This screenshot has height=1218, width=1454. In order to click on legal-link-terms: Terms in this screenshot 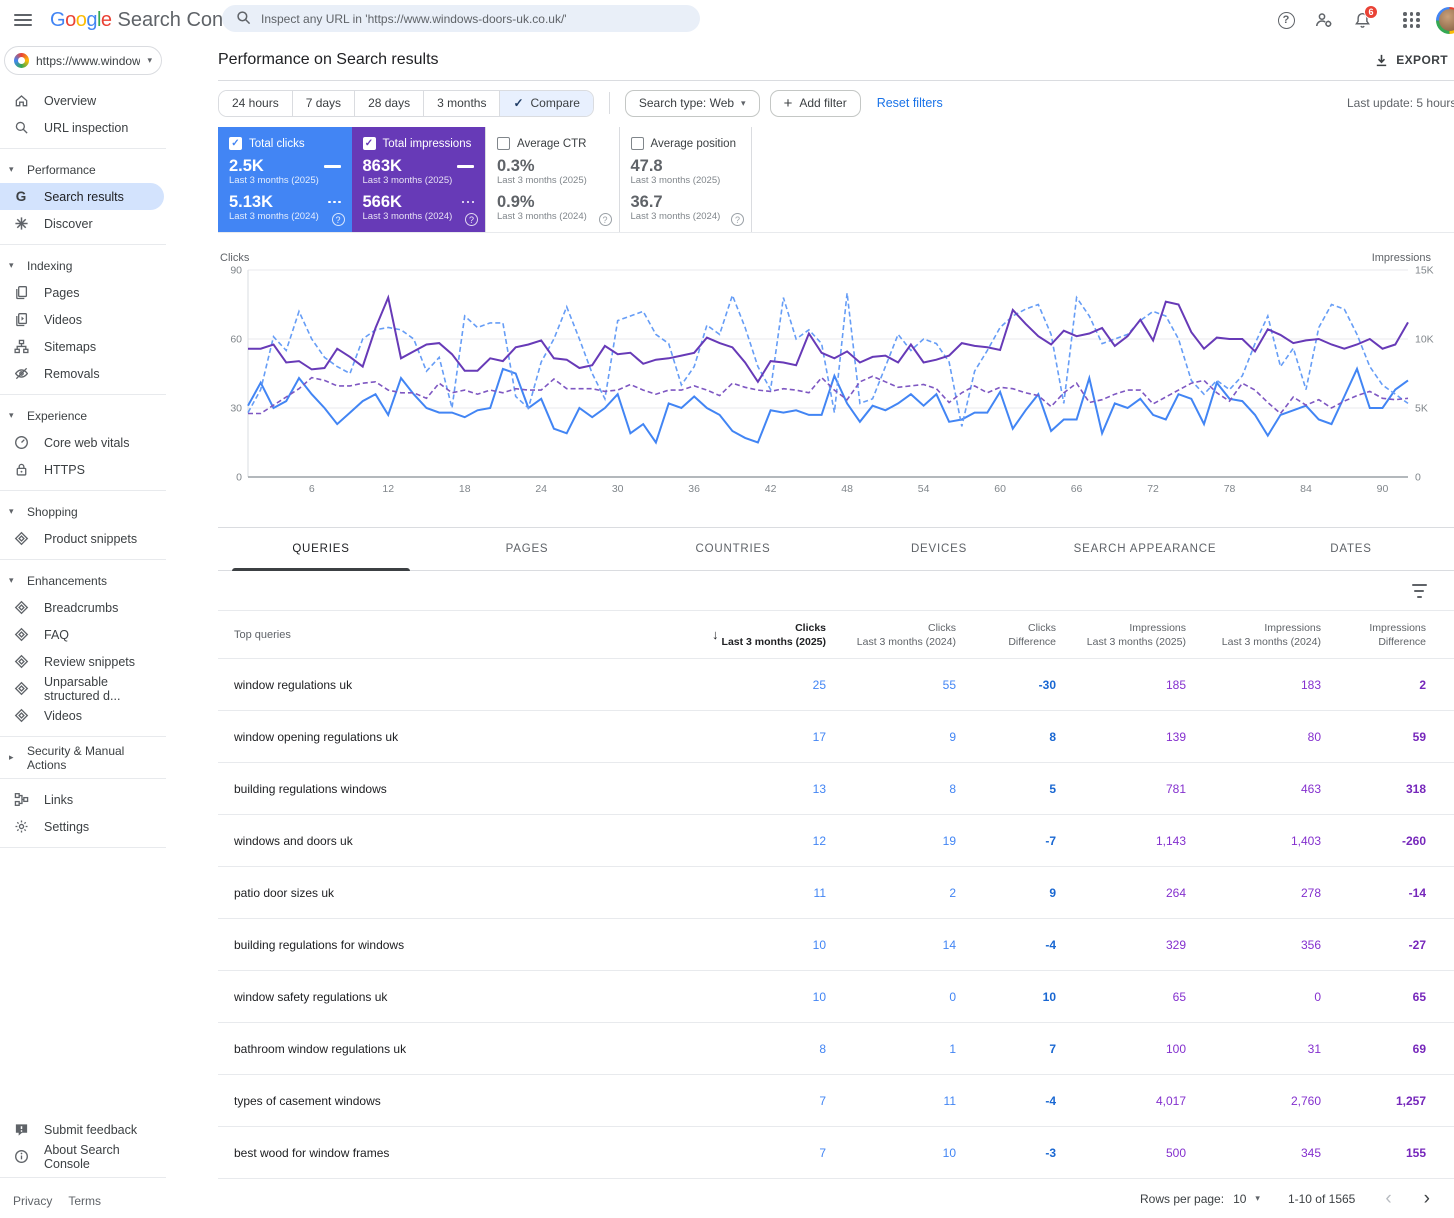, I will do `click(84, 1201)`.